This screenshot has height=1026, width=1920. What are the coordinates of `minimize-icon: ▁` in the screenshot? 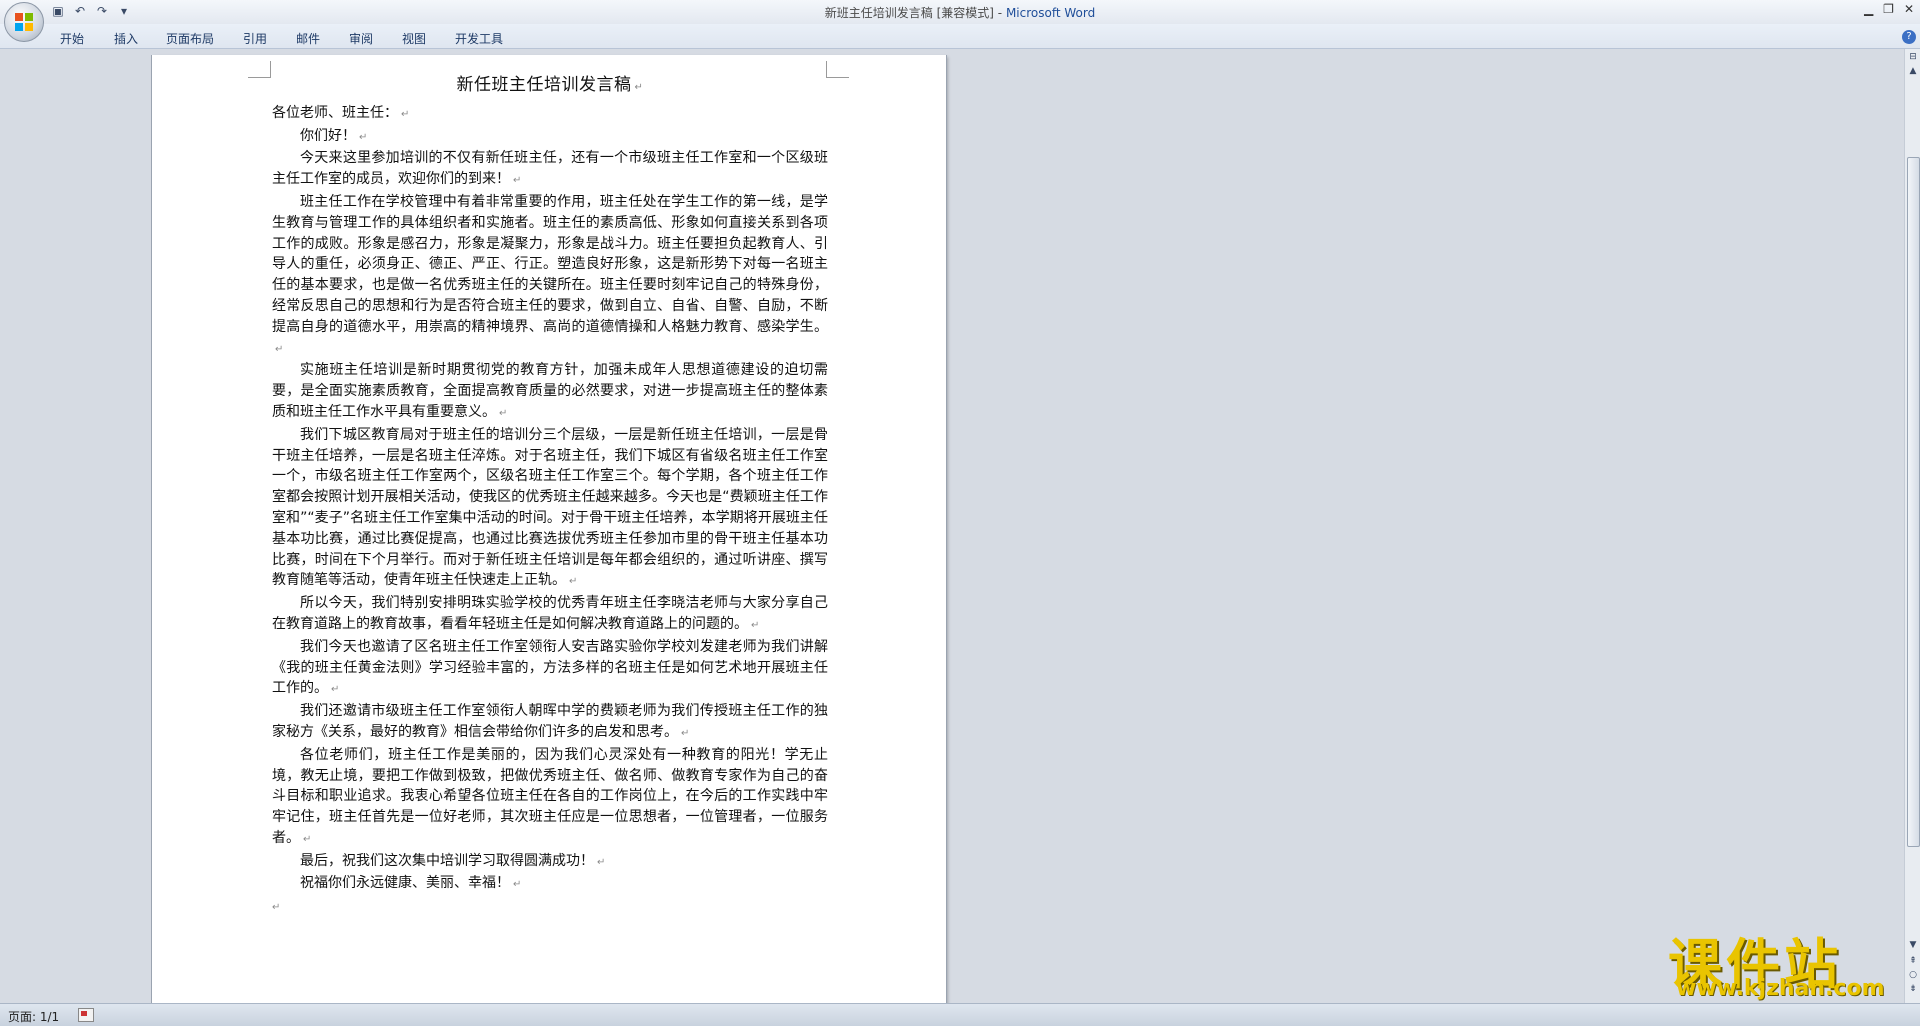 It's located at (1868, 9).